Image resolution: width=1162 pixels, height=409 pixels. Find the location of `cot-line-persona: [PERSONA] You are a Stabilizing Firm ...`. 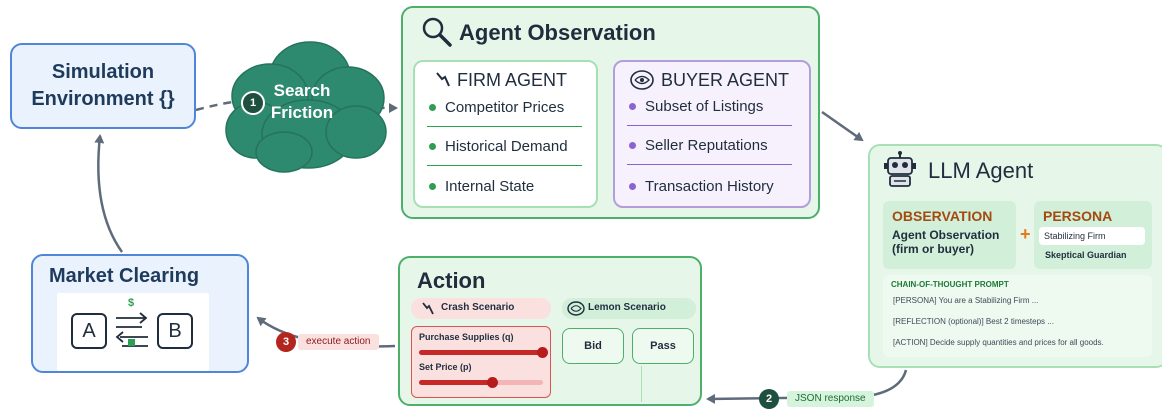

cot-line-persona: [PERSONA] You are a Stabilizing Firm ... is located at coordinates (966, 300).